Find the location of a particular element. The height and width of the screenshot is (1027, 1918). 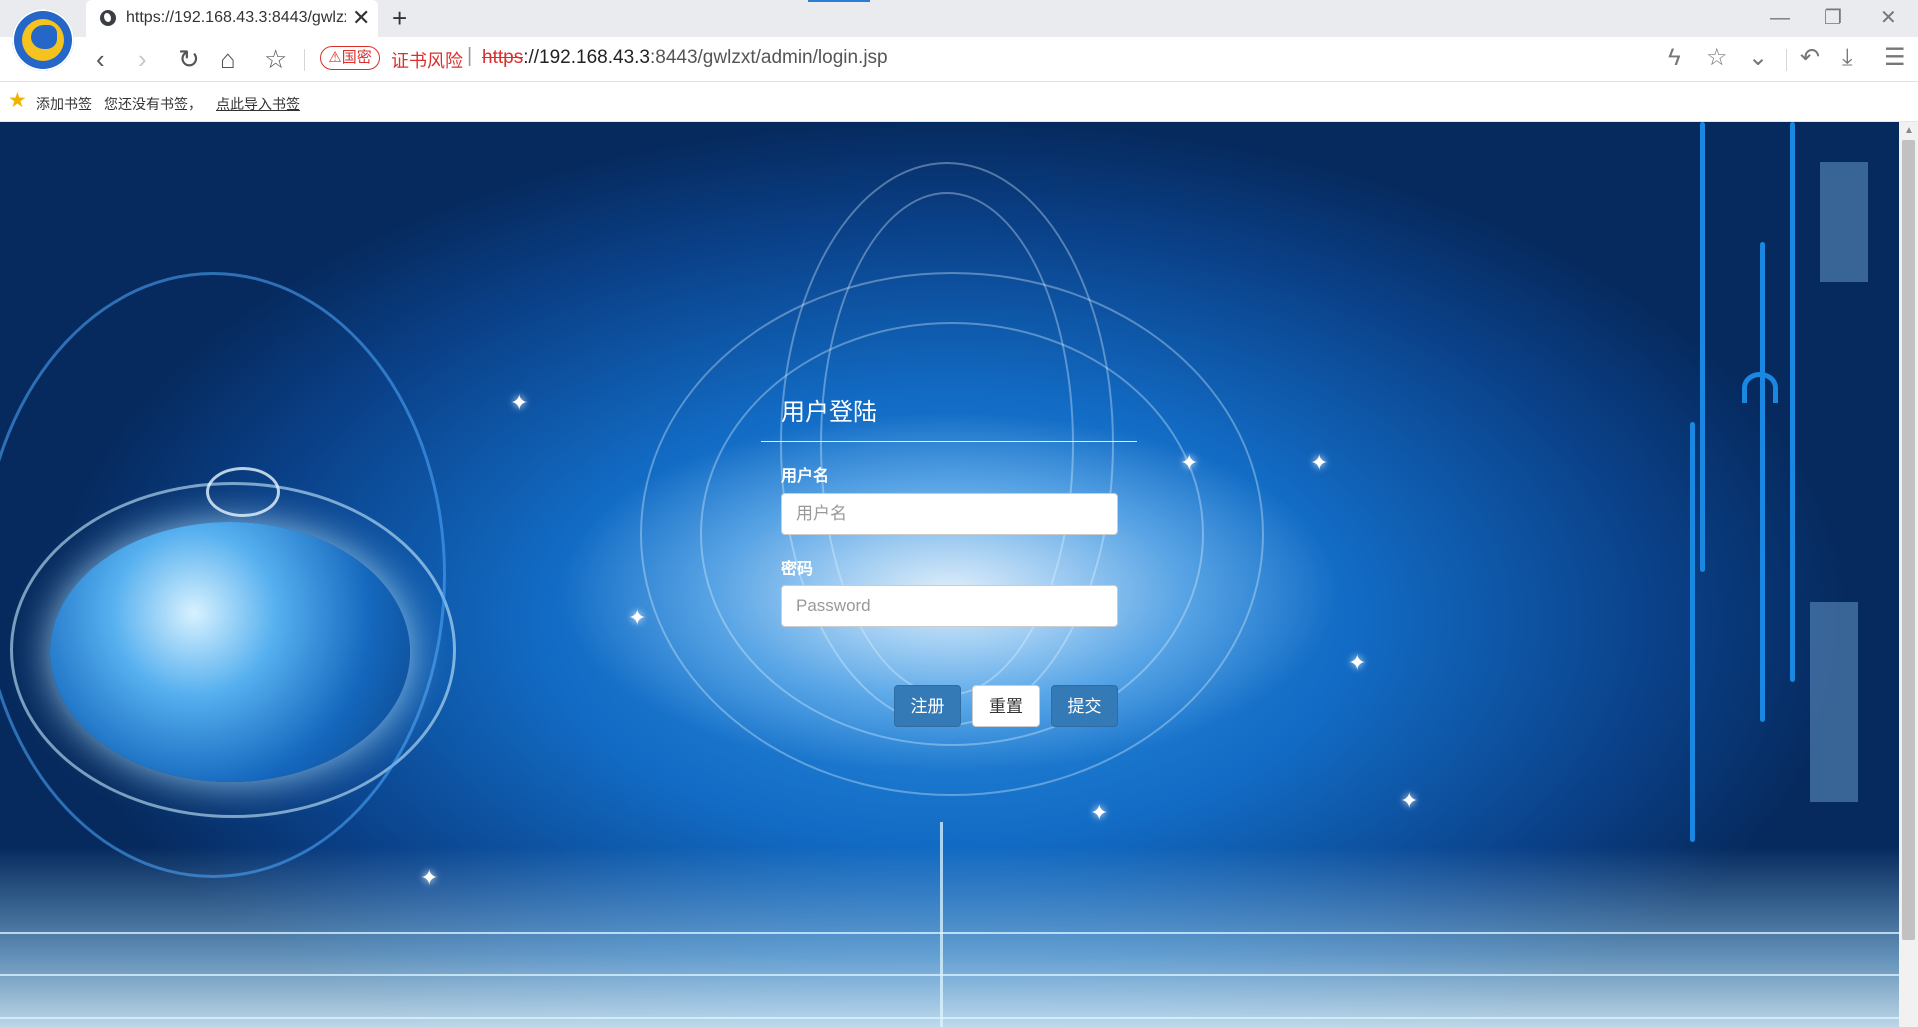

browser-logo-icon is located at coordinates (43, 40).